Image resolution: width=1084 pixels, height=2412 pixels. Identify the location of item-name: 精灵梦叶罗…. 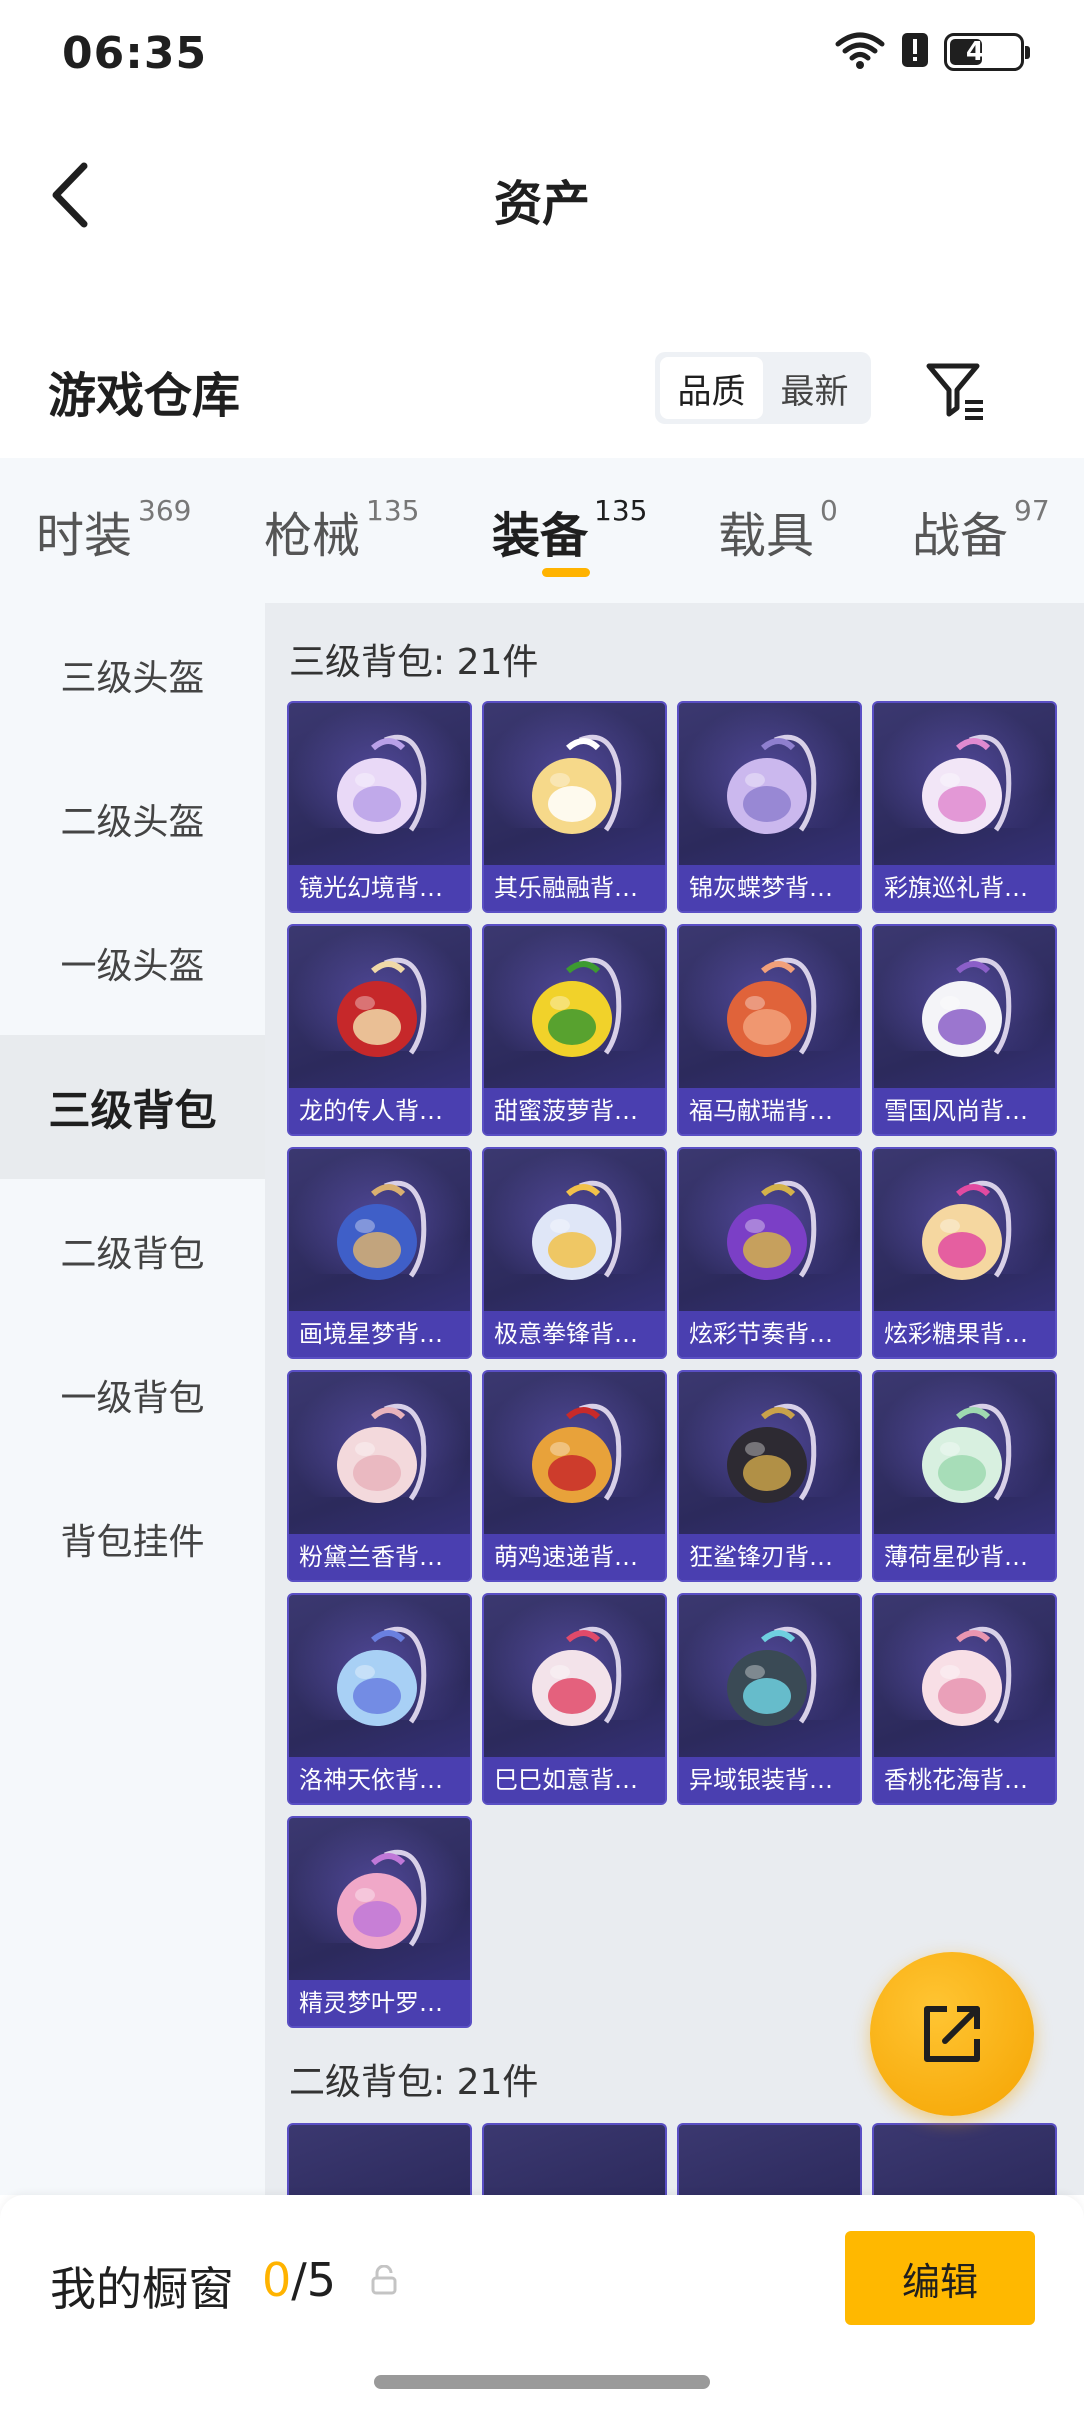
(379, 2003).